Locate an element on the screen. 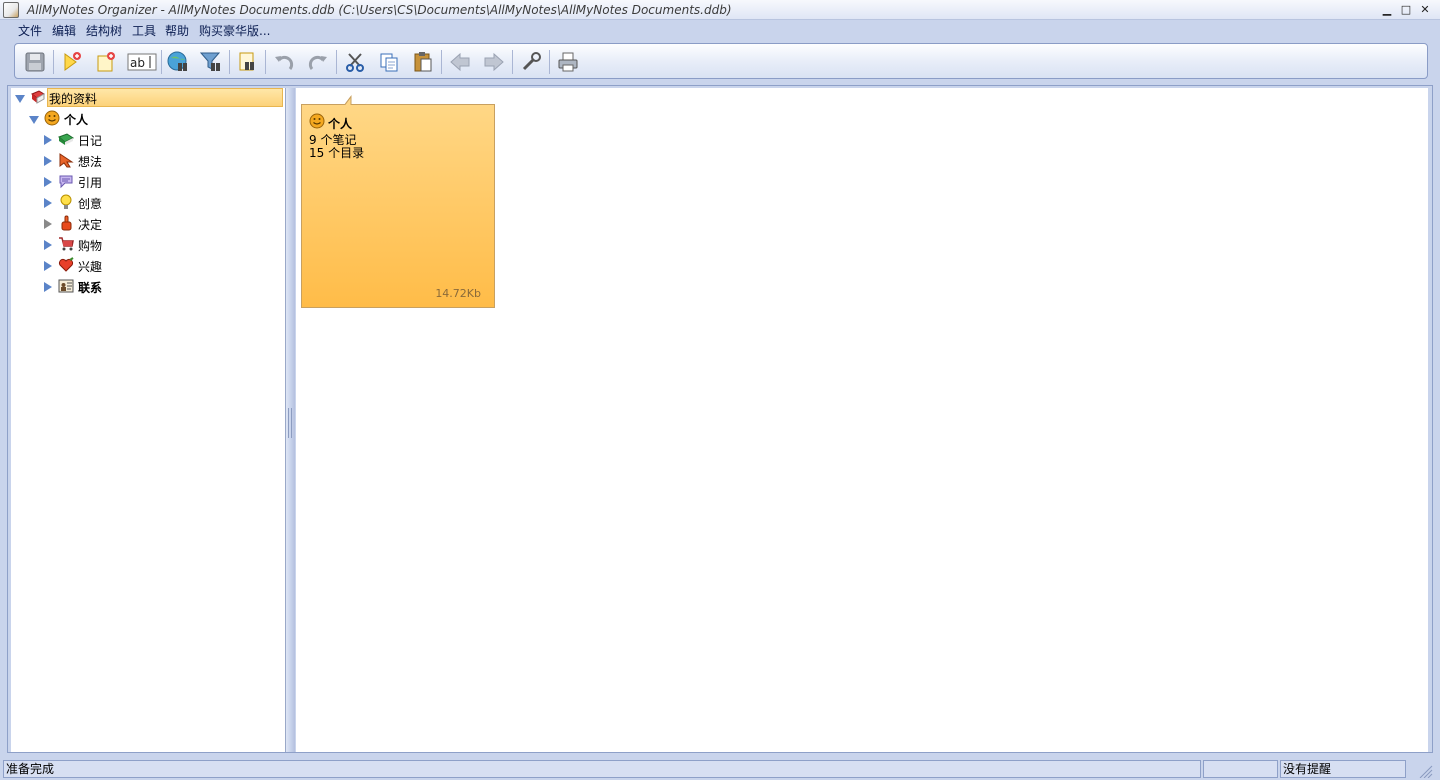  new-folder-icon is located at coordinates (106, 62).